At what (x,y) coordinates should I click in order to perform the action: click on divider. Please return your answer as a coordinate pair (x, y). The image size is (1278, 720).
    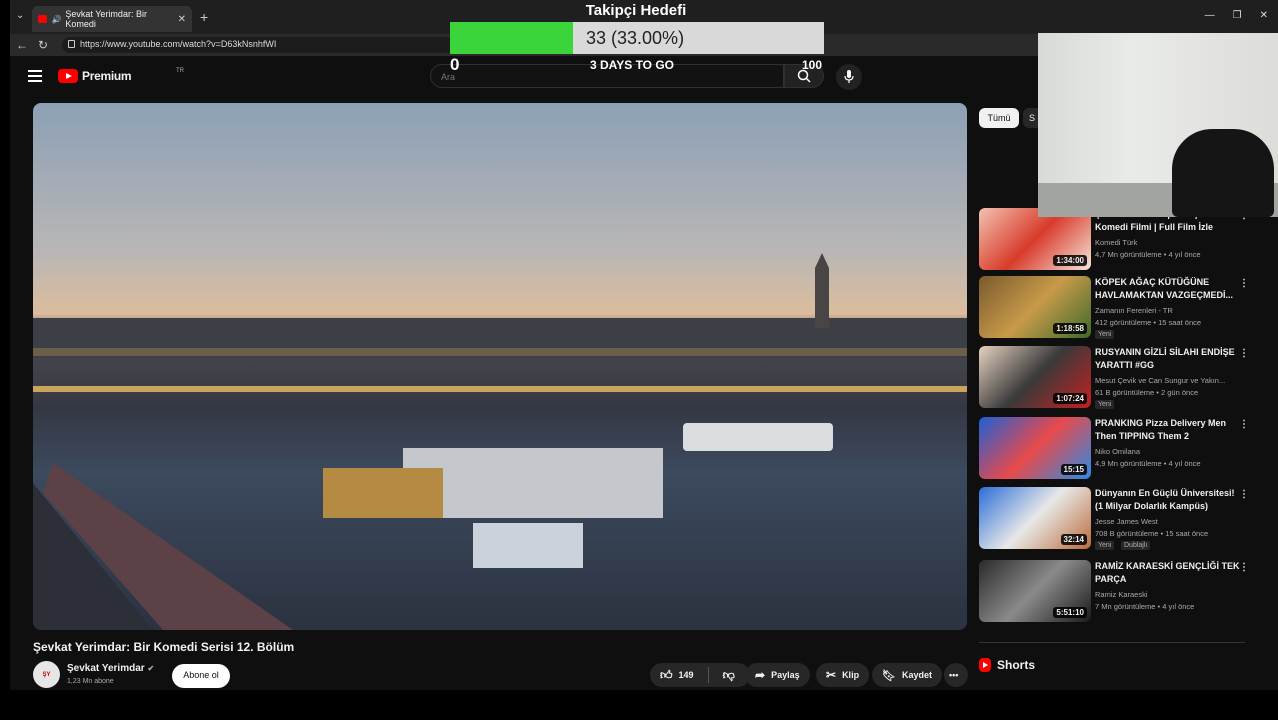
    Looking at the image, I should click on (1112, 642).